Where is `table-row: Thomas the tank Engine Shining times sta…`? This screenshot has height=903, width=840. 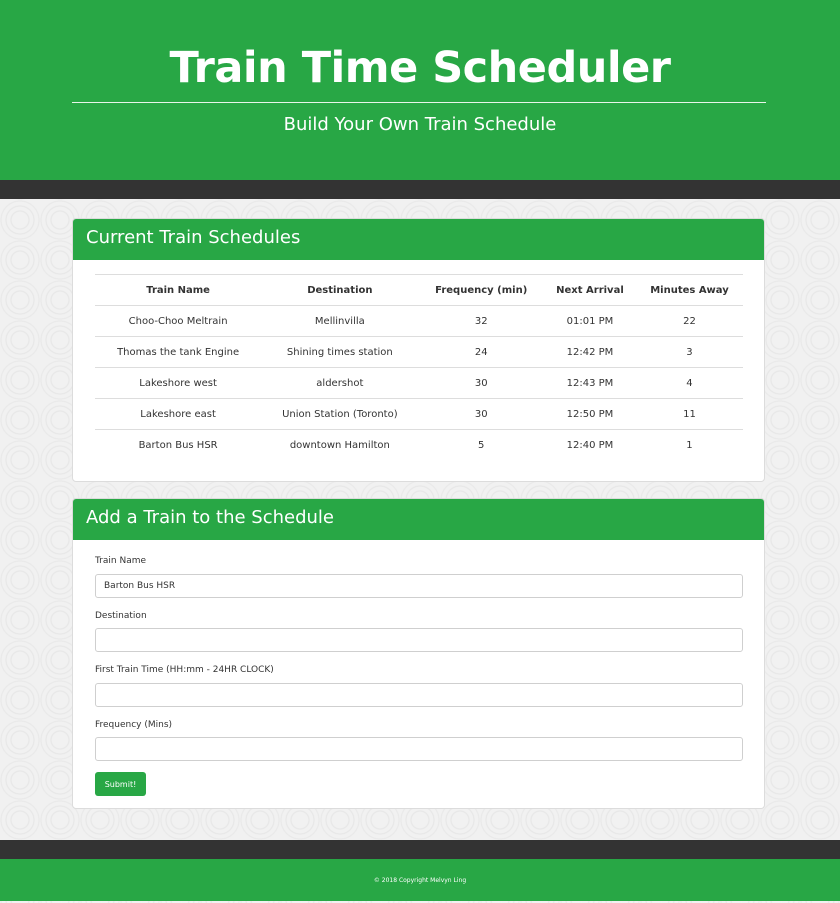
table-row: Thomas the tank Engine Shining times sta… is located at coordinates (419, 352).